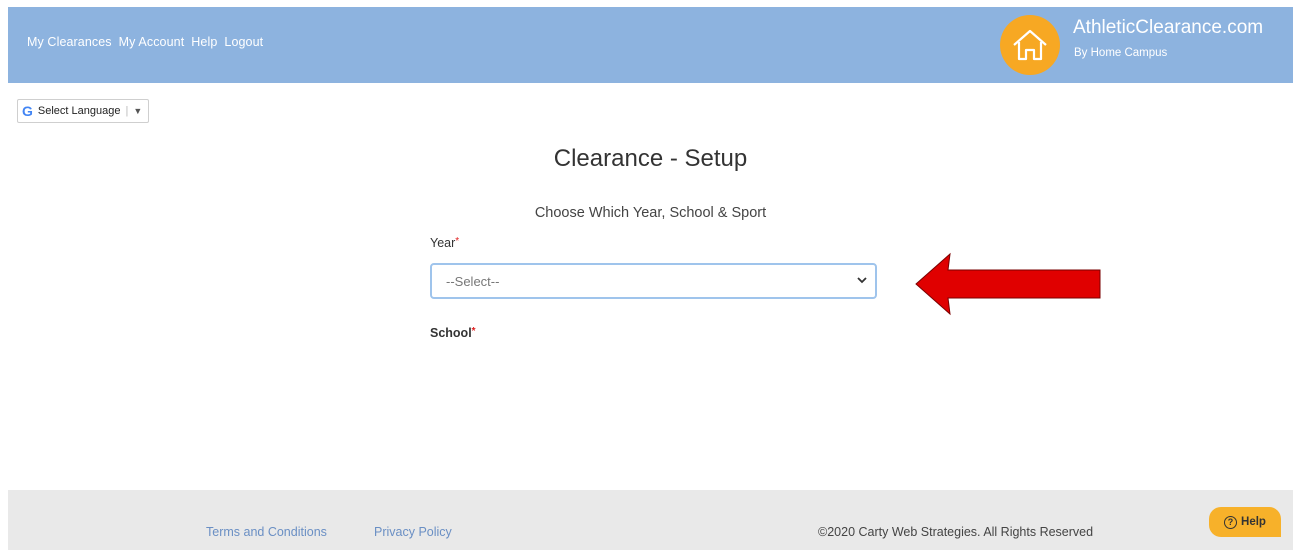 The height and width of the screenshot is (550, 1301). I want to click on brand-subtitle: By Home Campus, so click(1121, 53).